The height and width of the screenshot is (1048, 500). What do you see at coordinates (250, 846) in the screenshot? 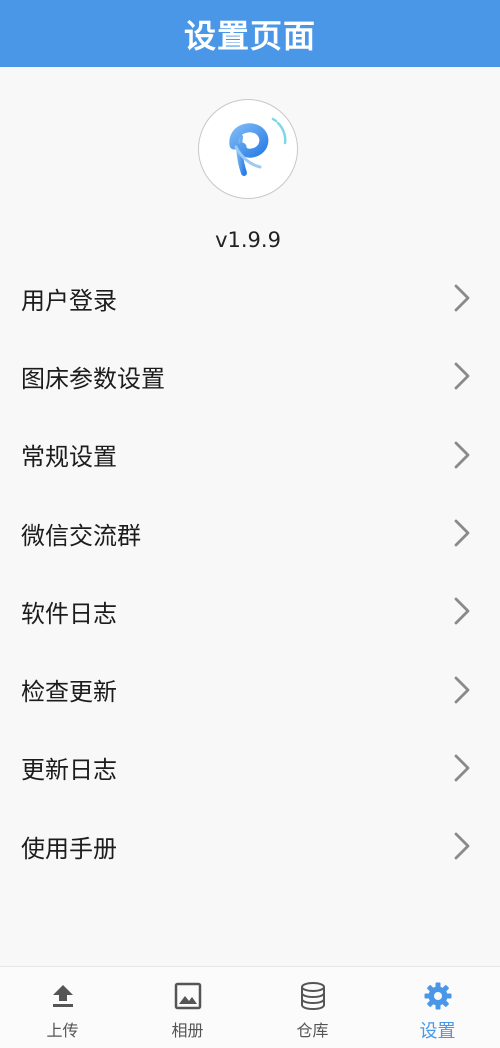
I see `menu-item-user-manual: 使用手册` at bounding box center [250, 846].